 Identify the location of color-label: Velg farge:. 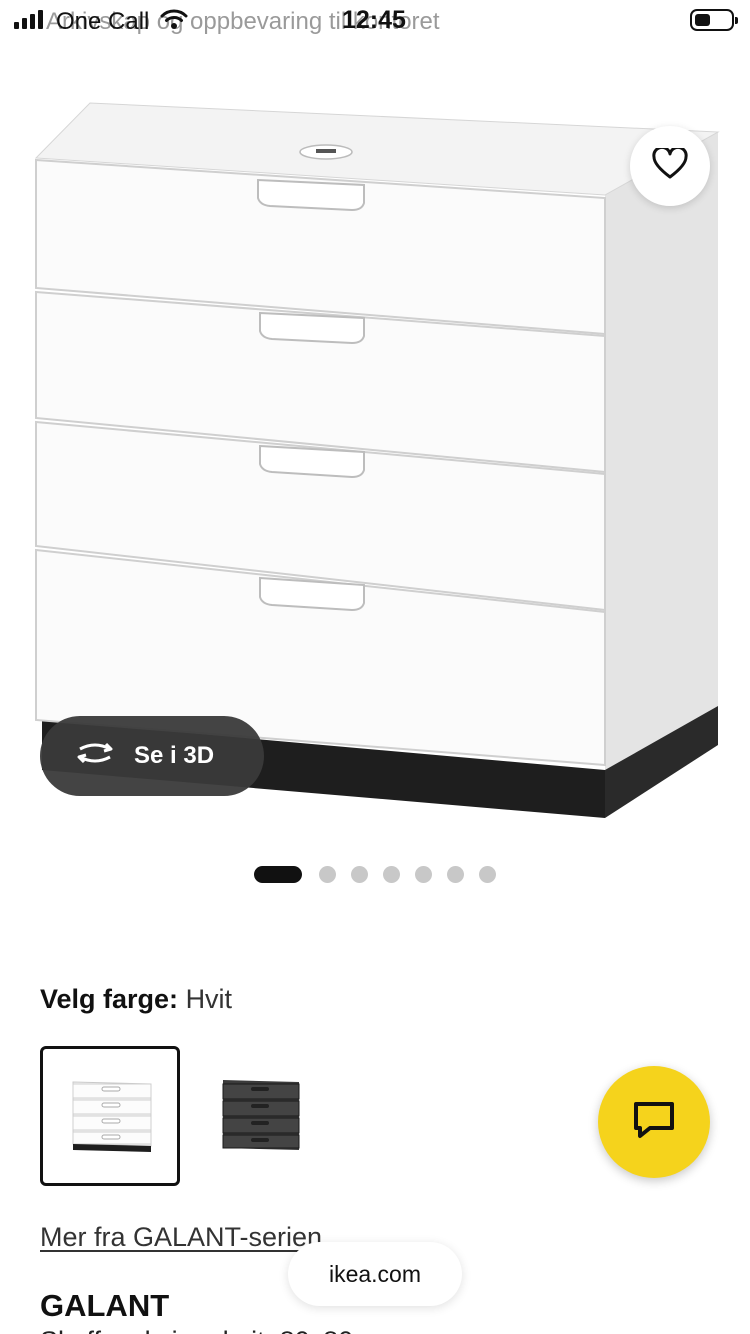
(109, 999).